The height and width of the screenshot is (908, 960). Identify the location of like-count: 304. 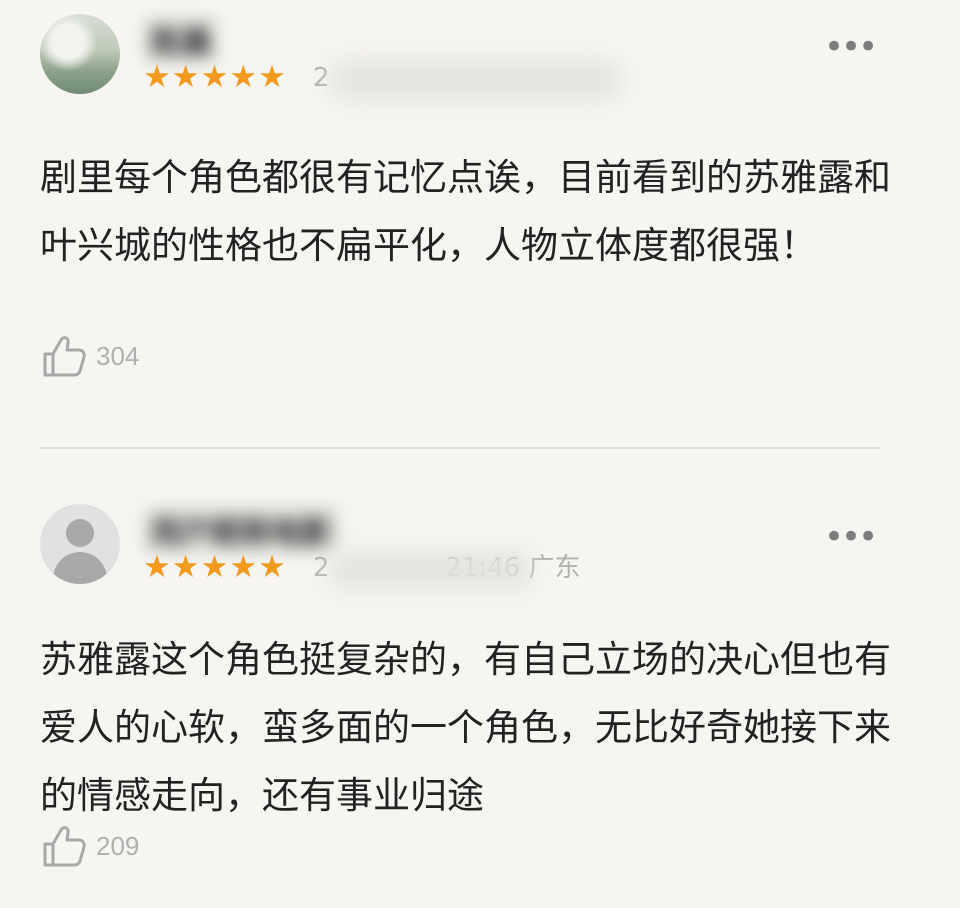
(118, 355).